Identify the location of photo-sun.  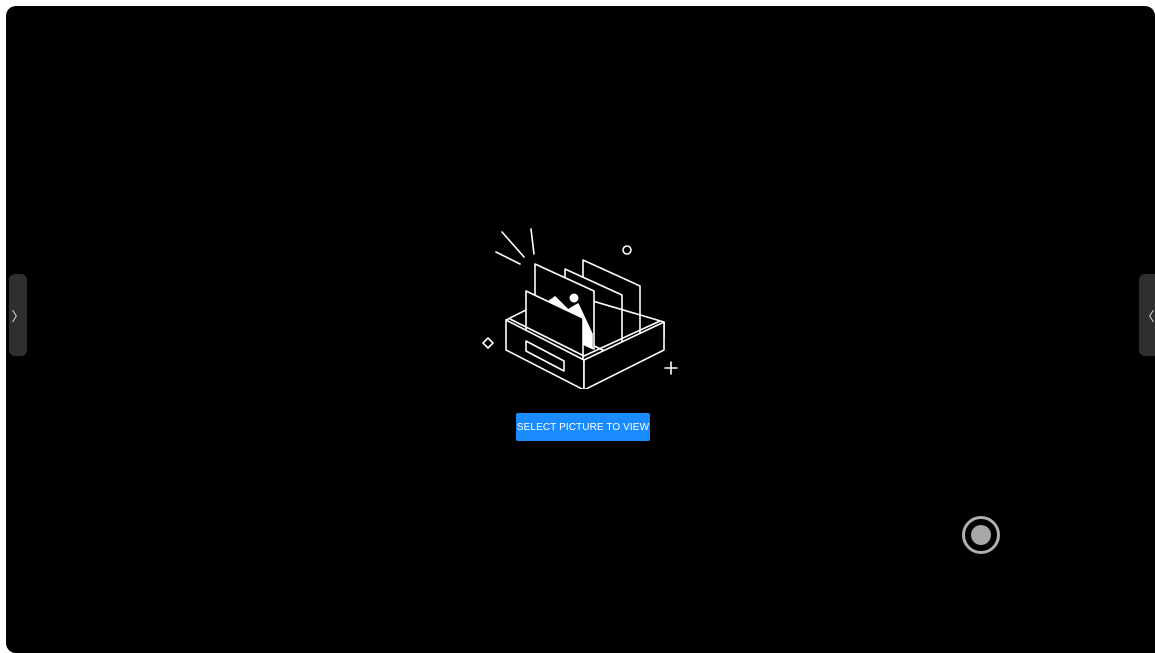
(574, 298).